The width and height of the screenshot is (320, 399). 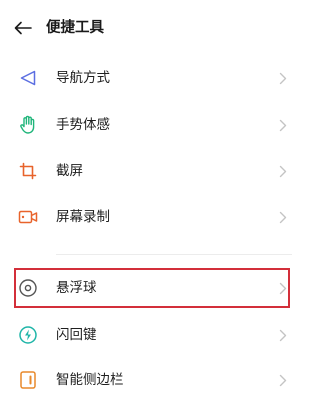 What do you see at coordinates (90, 380) in the screenshot?
I see `menu-item-label: 智能侧边栏` at bounding box center [90, 380].